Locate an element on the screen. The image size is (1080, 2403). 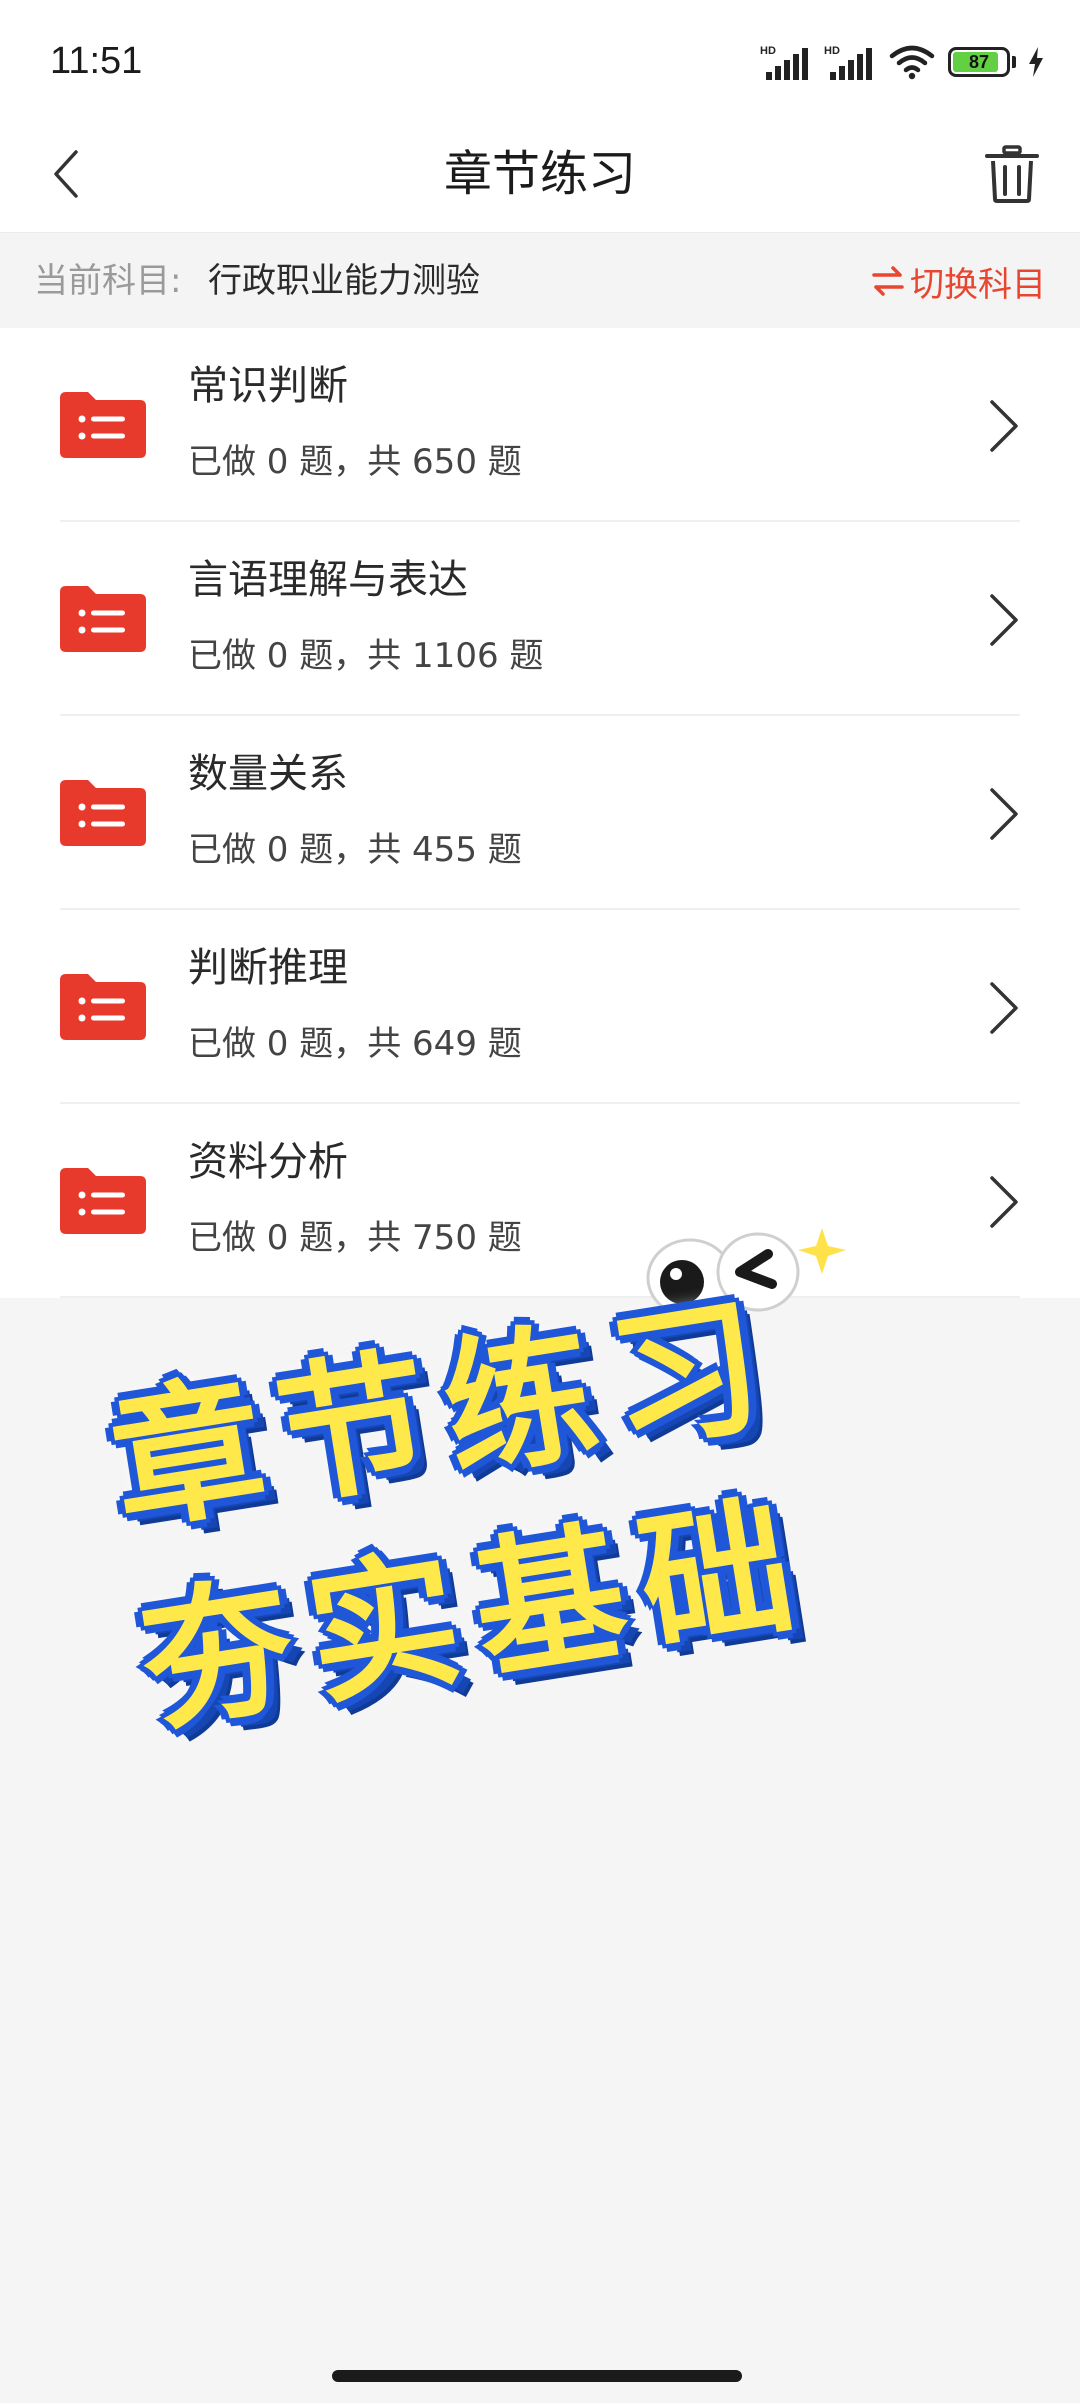
home-indicator is located at coordinates (537, 2376).